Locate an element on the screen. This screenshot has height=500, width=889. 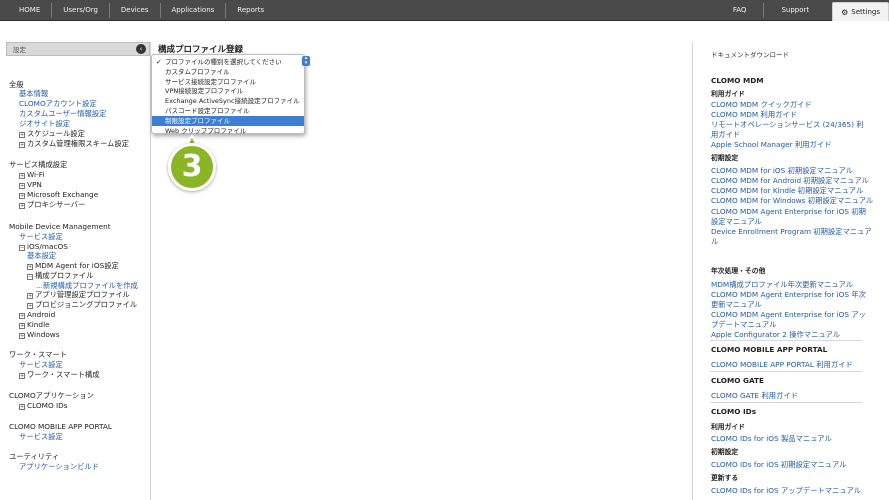
document-link: プデートマニュアル is located at coordinates (743, 325).